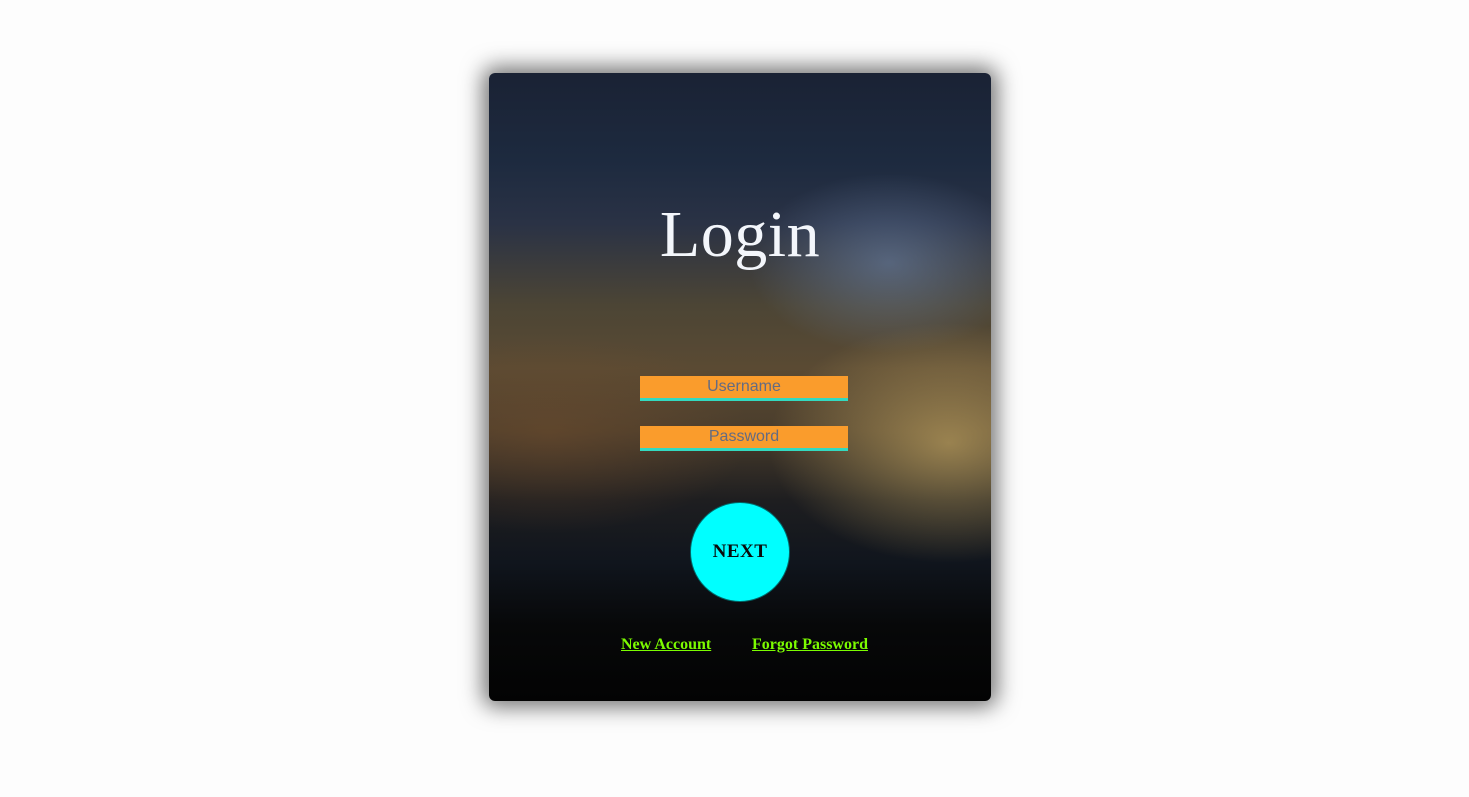  I want to click on next-button: NEXT, so click(740, 552).